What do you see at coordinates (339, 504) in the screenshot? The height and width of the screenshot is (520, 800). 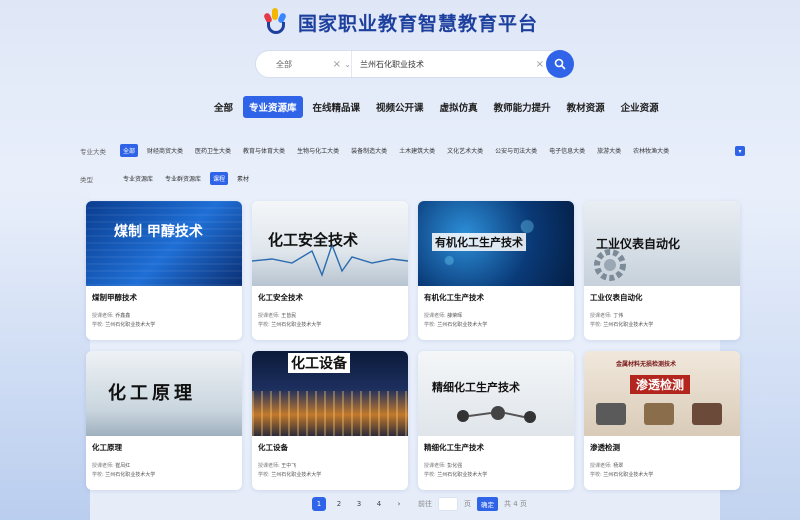 I see `page-button: 2` at bounding box center [339, 504].